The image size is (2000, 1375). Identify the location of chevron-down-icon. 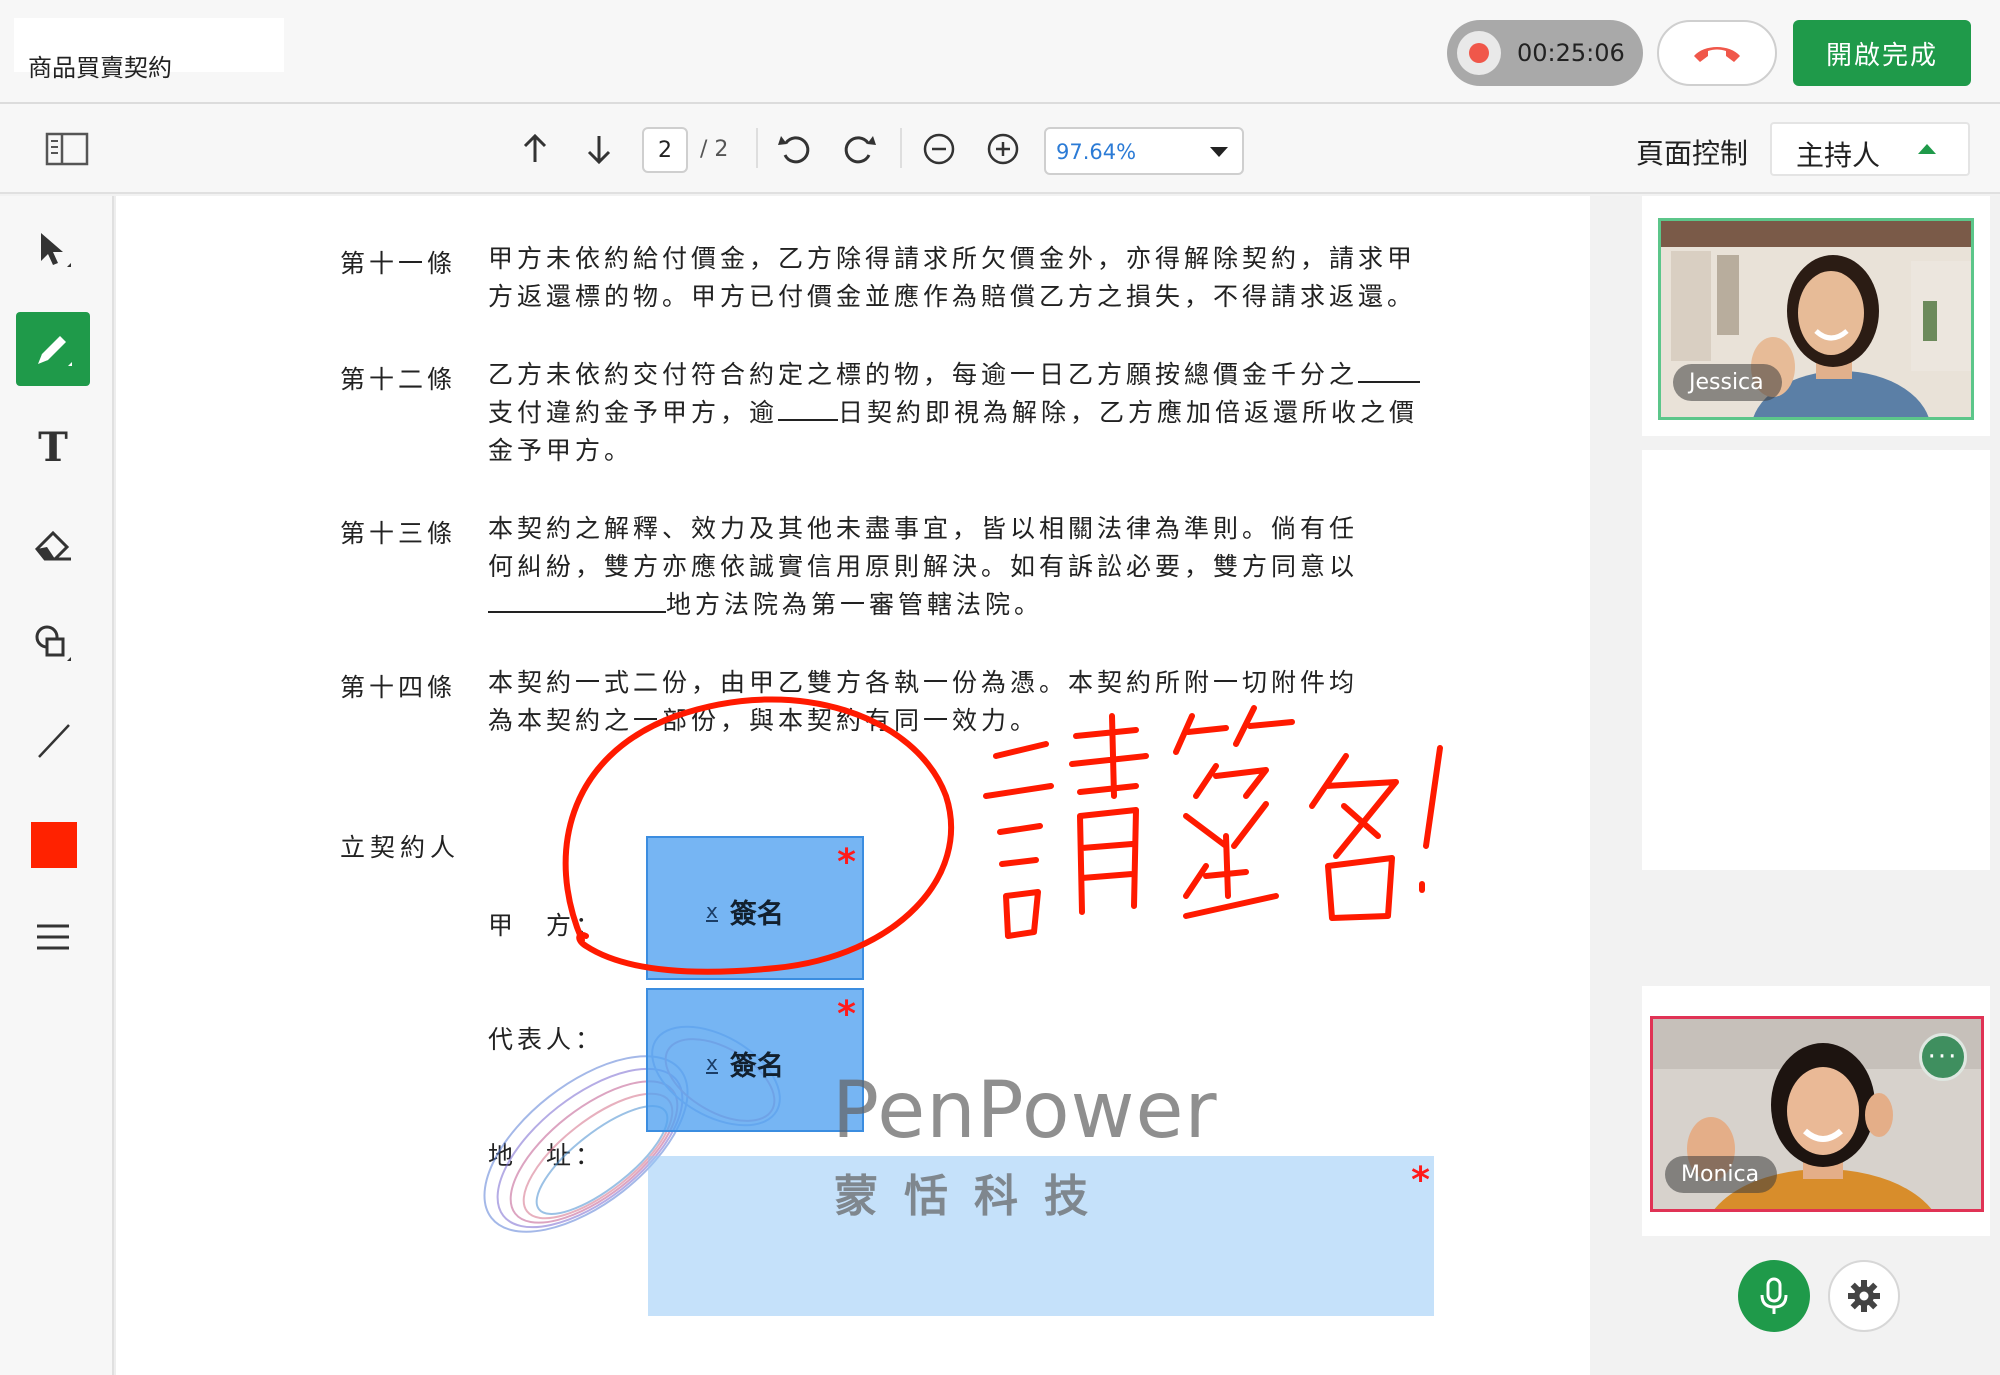
(1219, 152).